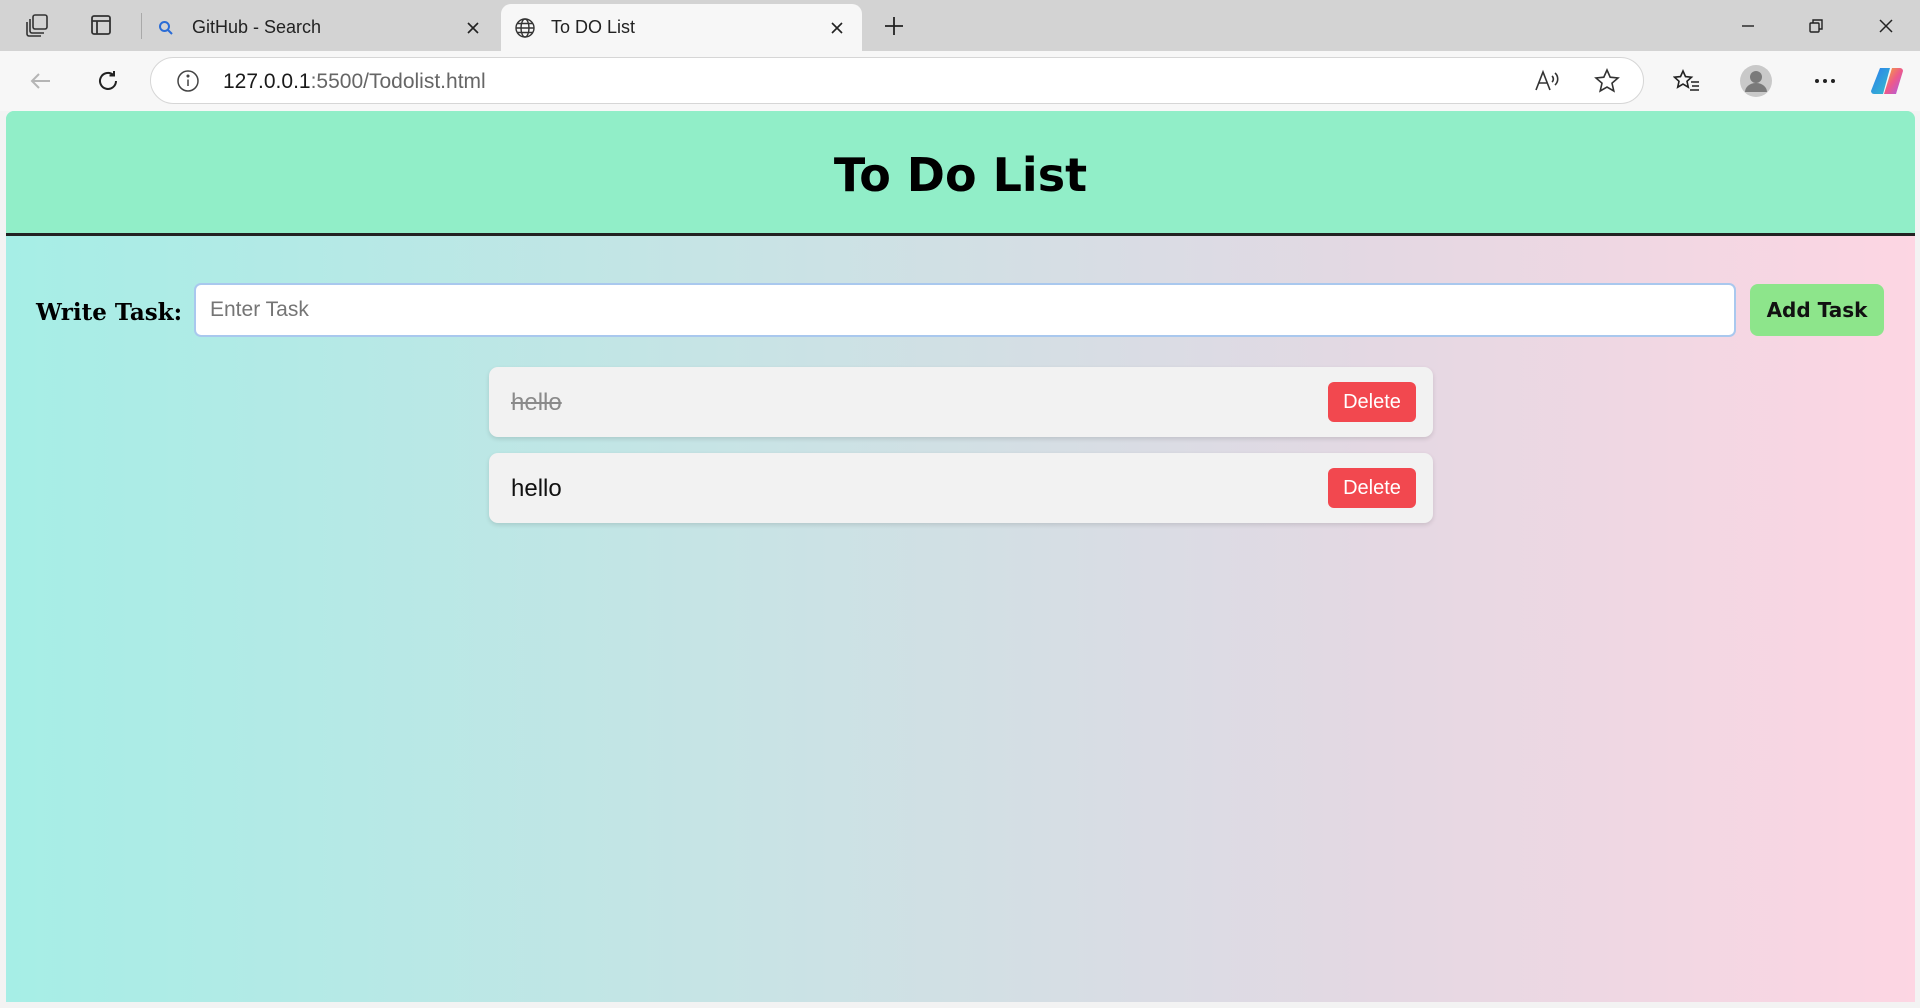  I want to click on refresh-icon, so click(108, 81).